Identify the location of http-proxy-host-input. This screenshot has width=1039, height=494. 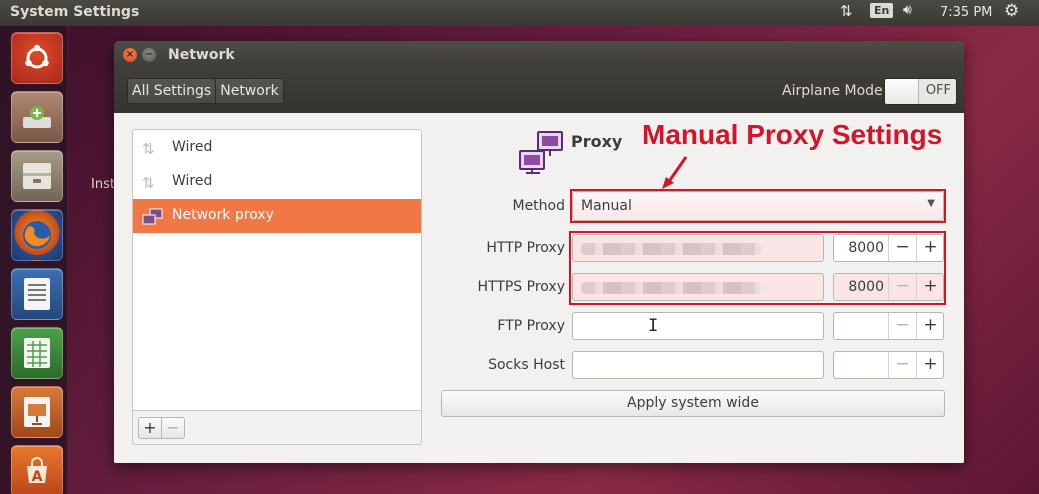
(698, 248).